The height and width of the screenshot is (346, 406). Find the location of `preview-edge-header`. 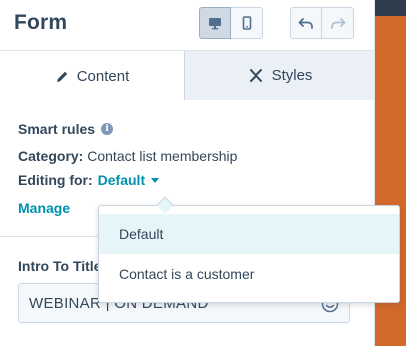

preview-edge-header is located at coordinates (390, 8).